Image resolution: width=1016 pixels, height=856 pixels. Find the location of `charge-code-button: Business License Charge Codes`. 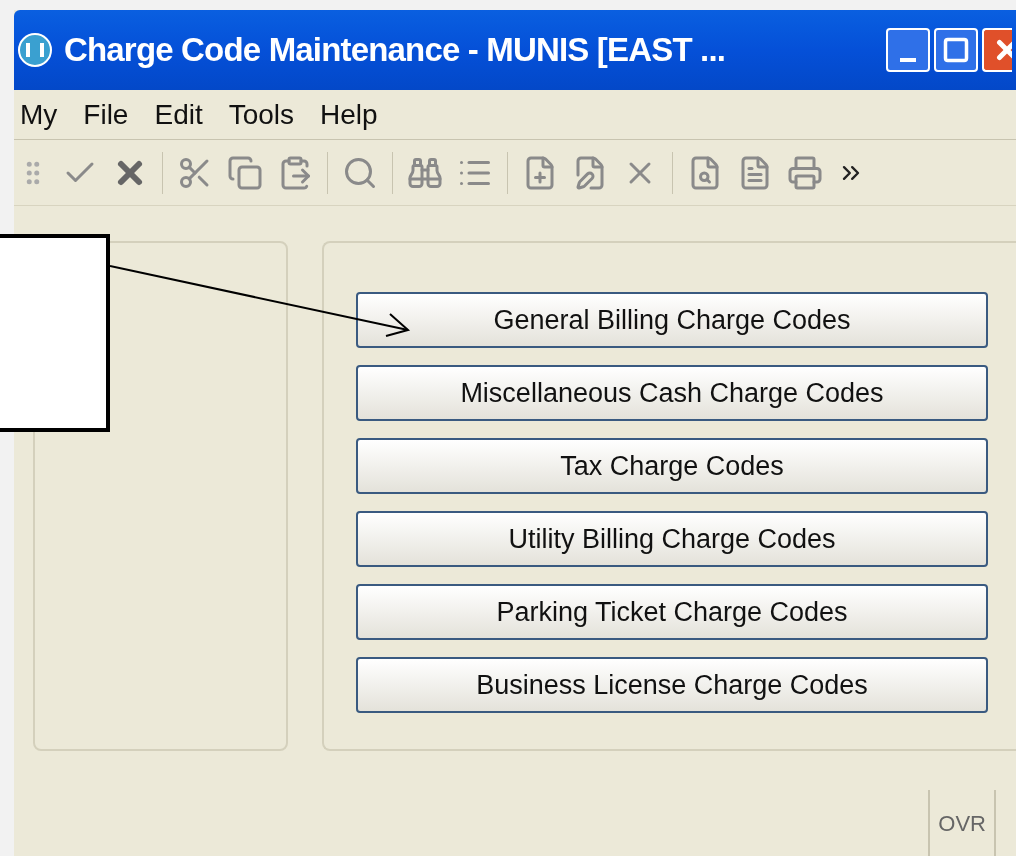

charge-code-button: Business License Charge Codes is located at coordinates (672, 685).